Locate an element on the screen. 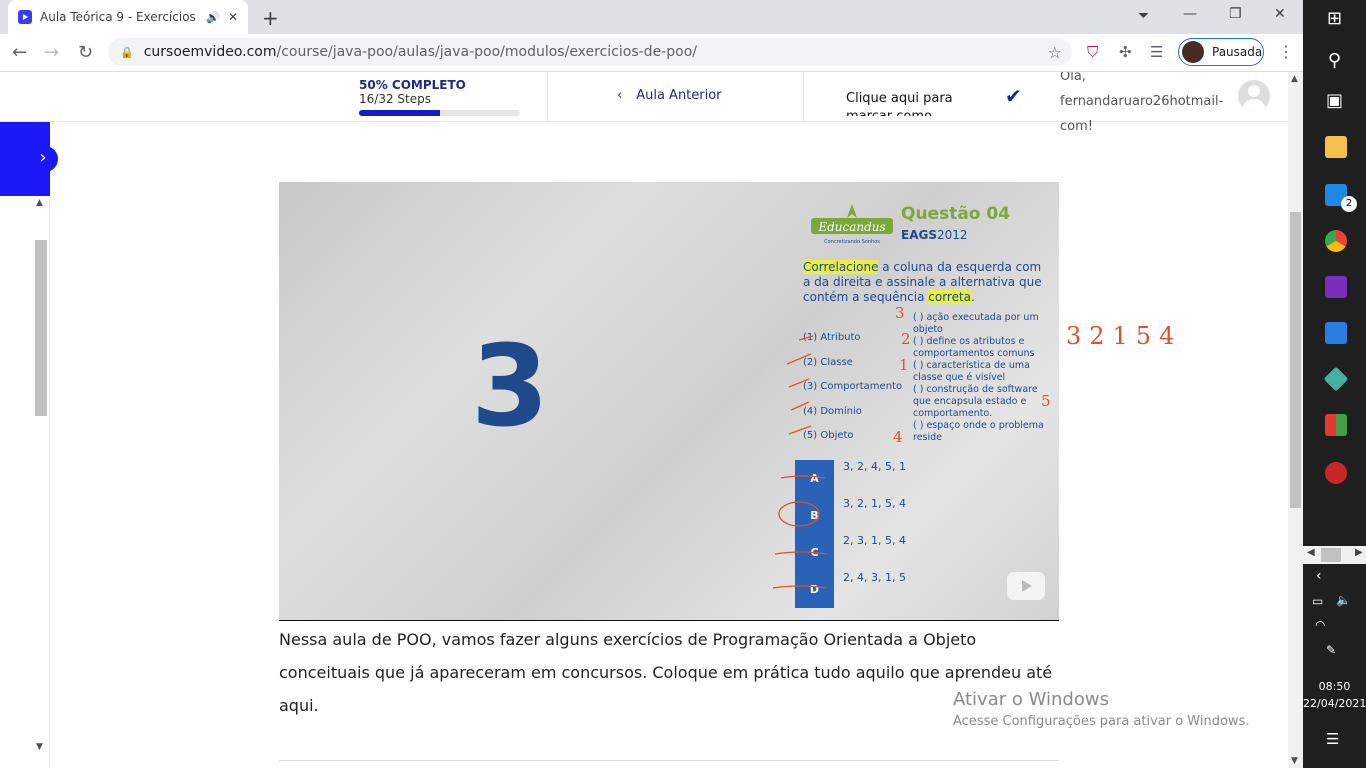 The image size is (1366, 768). previous-lesson-label: Aula Anterior is located at coordinates (679, 95).